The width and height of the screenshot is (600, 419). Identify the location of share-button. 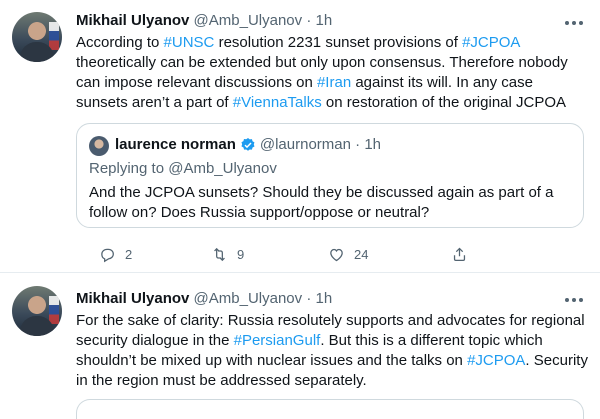
(459, 254).